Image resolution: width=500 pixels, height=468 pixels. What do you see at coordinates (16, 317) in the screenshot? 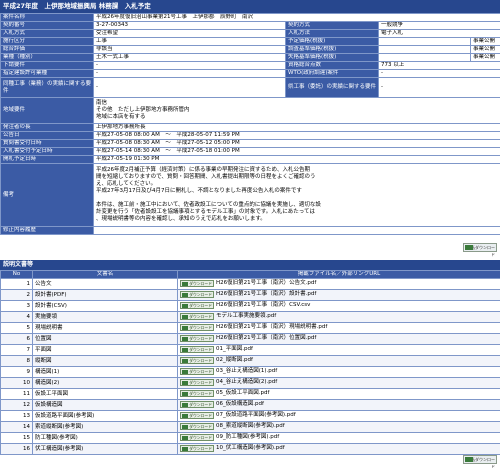
I see `row-number: 4` at bounding box center [16, 317].